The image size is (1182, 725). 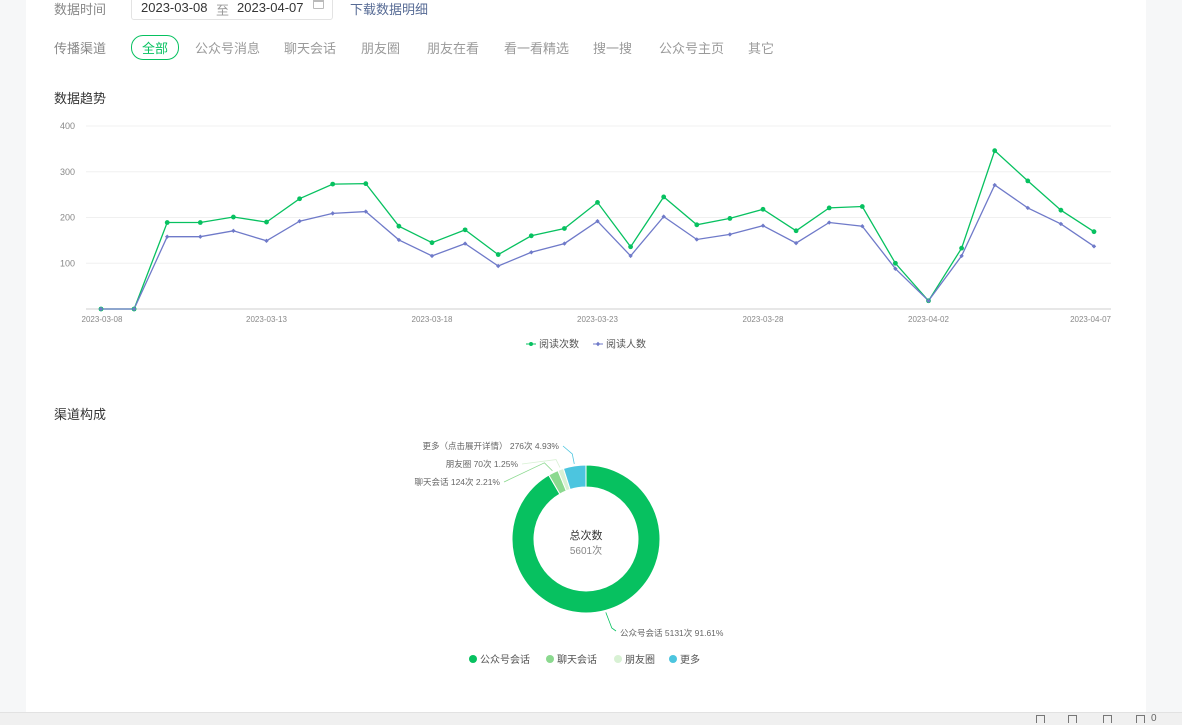 What do you see at coordinates (591, 718) in the screenshot?
I see `bottom-status-bar` at bounding box center [591, 718].